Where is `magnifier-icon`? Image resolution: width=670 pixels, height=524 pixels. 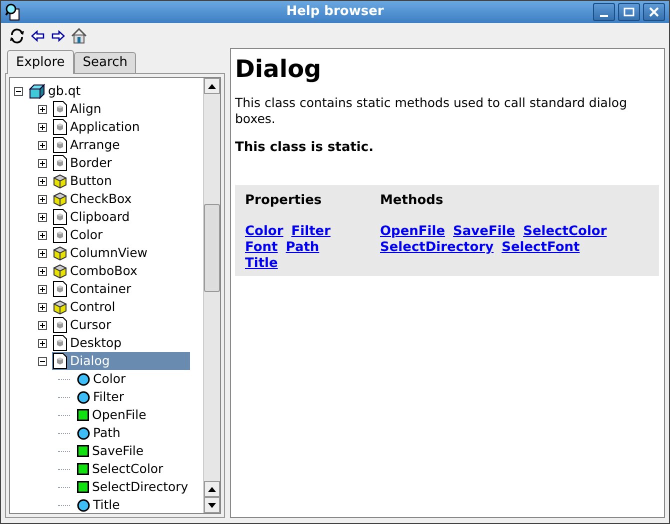 magnifier-icon is located at coordinates (13, 12).